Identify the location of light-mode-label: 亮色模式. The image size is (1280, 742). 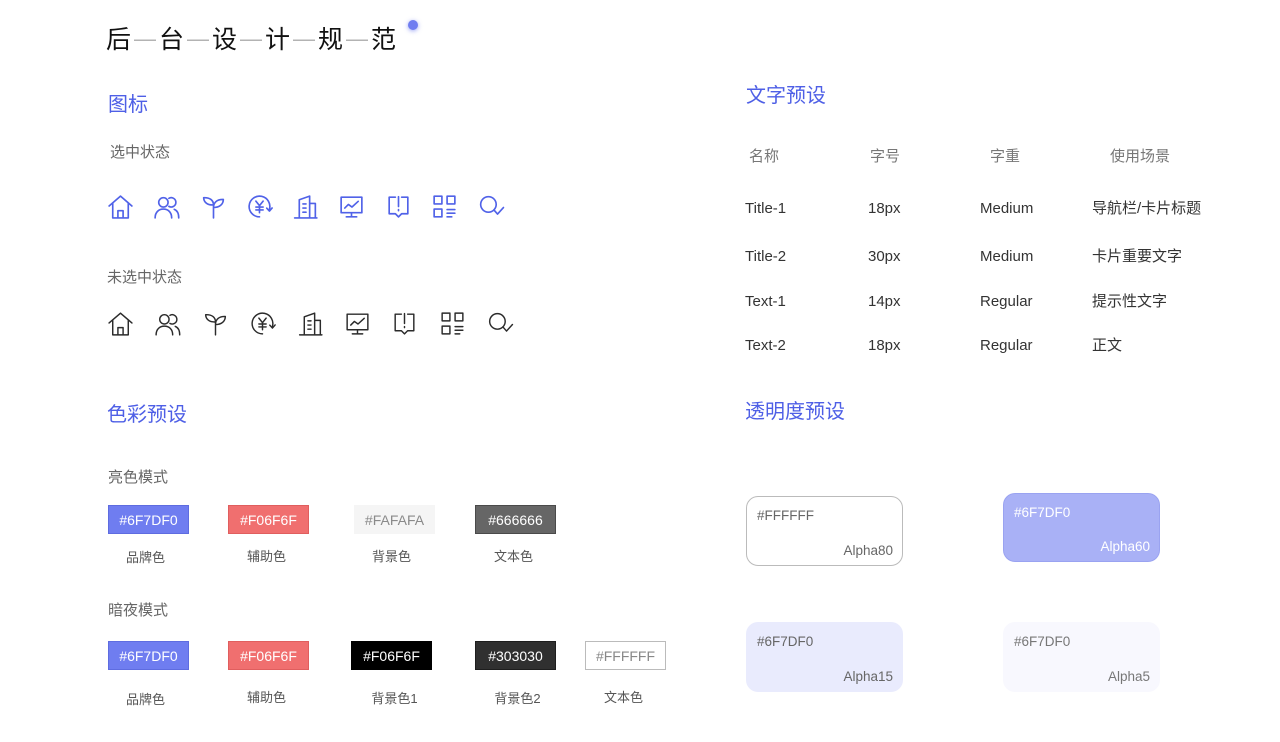
(138, 477).